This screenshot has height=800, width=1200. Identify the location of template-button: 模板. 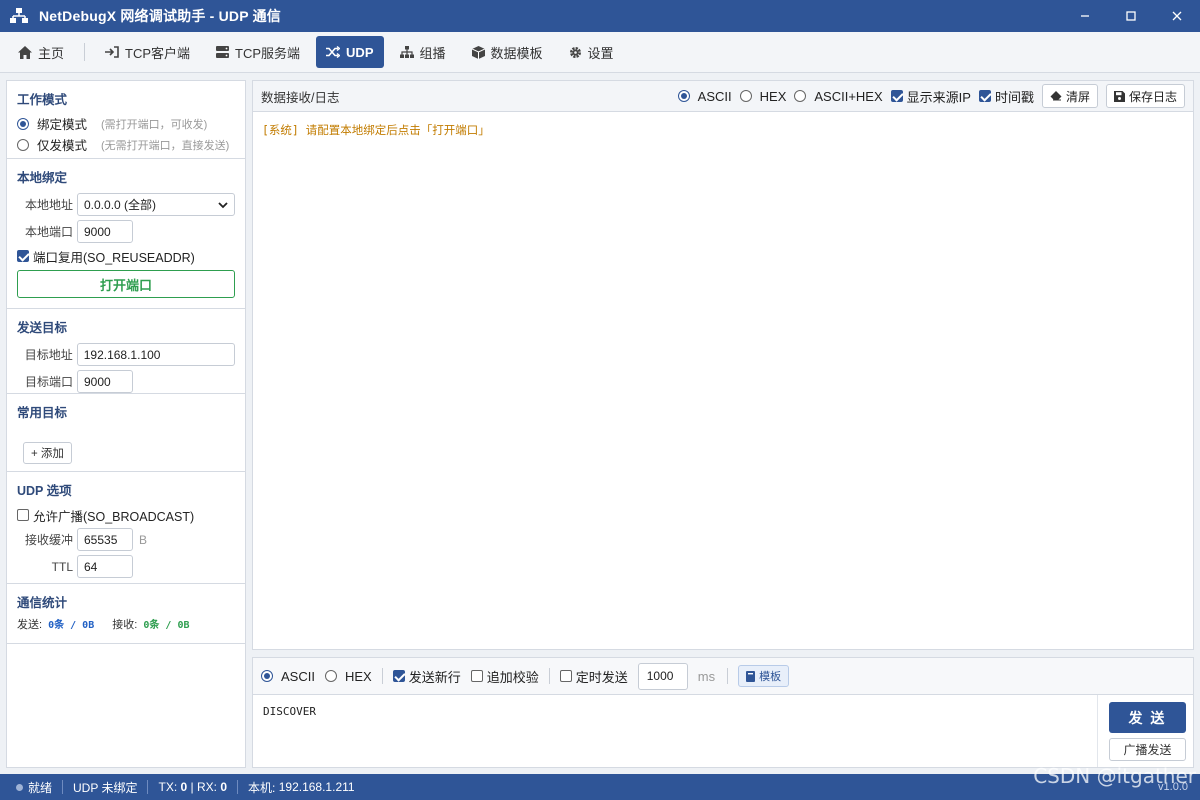
(764, 676).